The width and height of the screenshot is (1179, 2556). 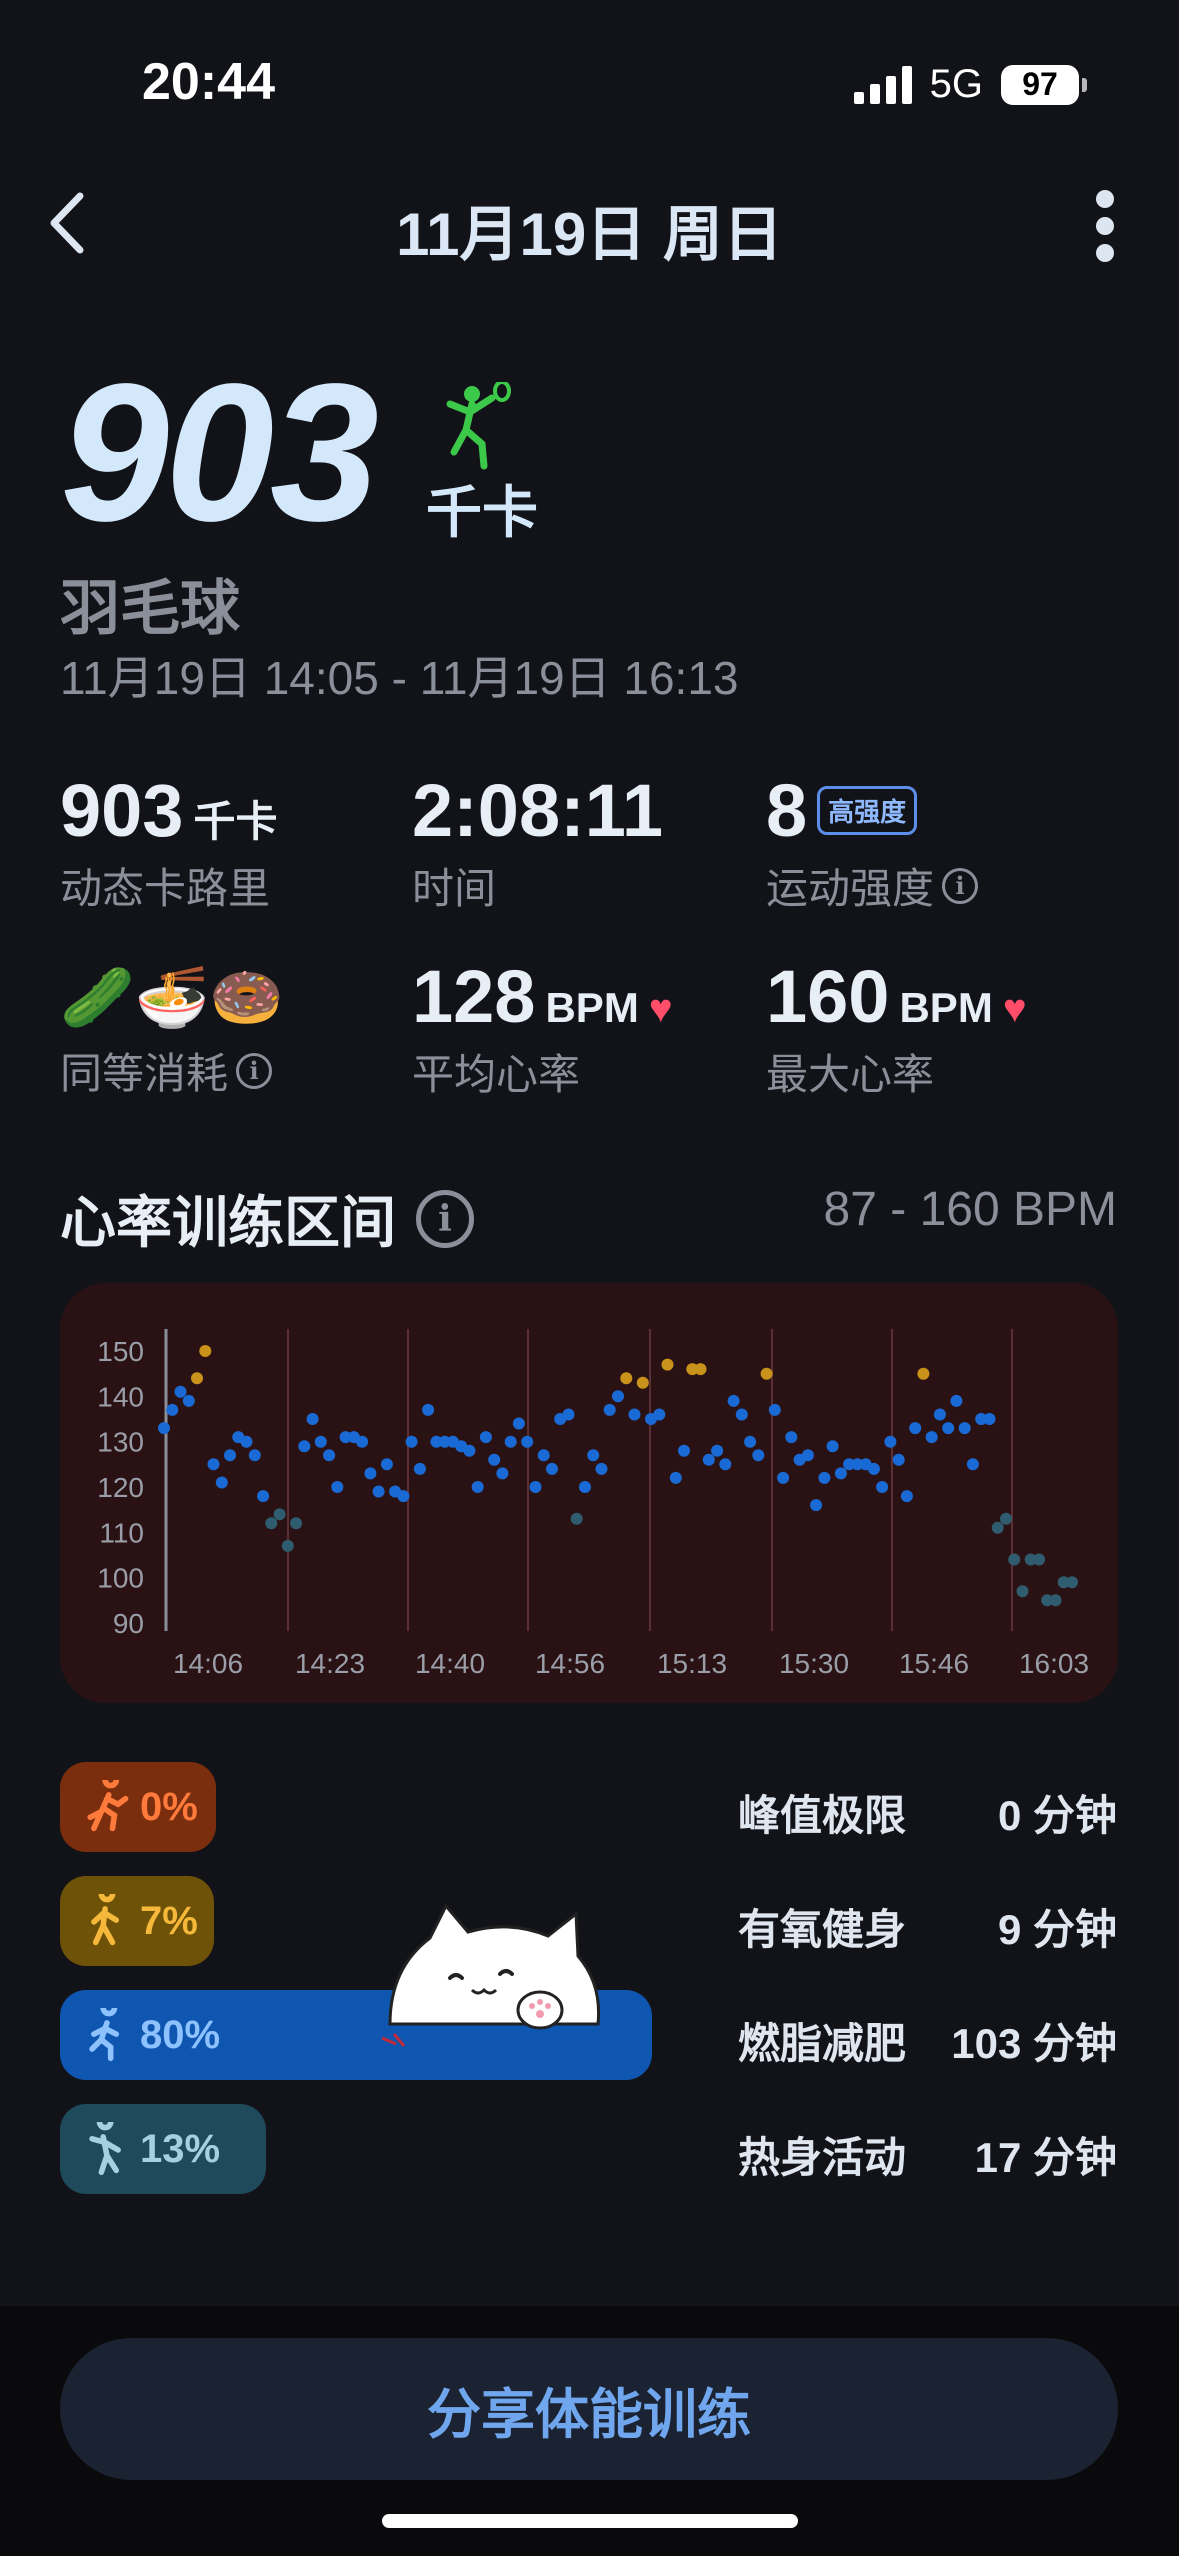 I want to click on x-tick-label: 15:46, so click(x=934, y=1663).